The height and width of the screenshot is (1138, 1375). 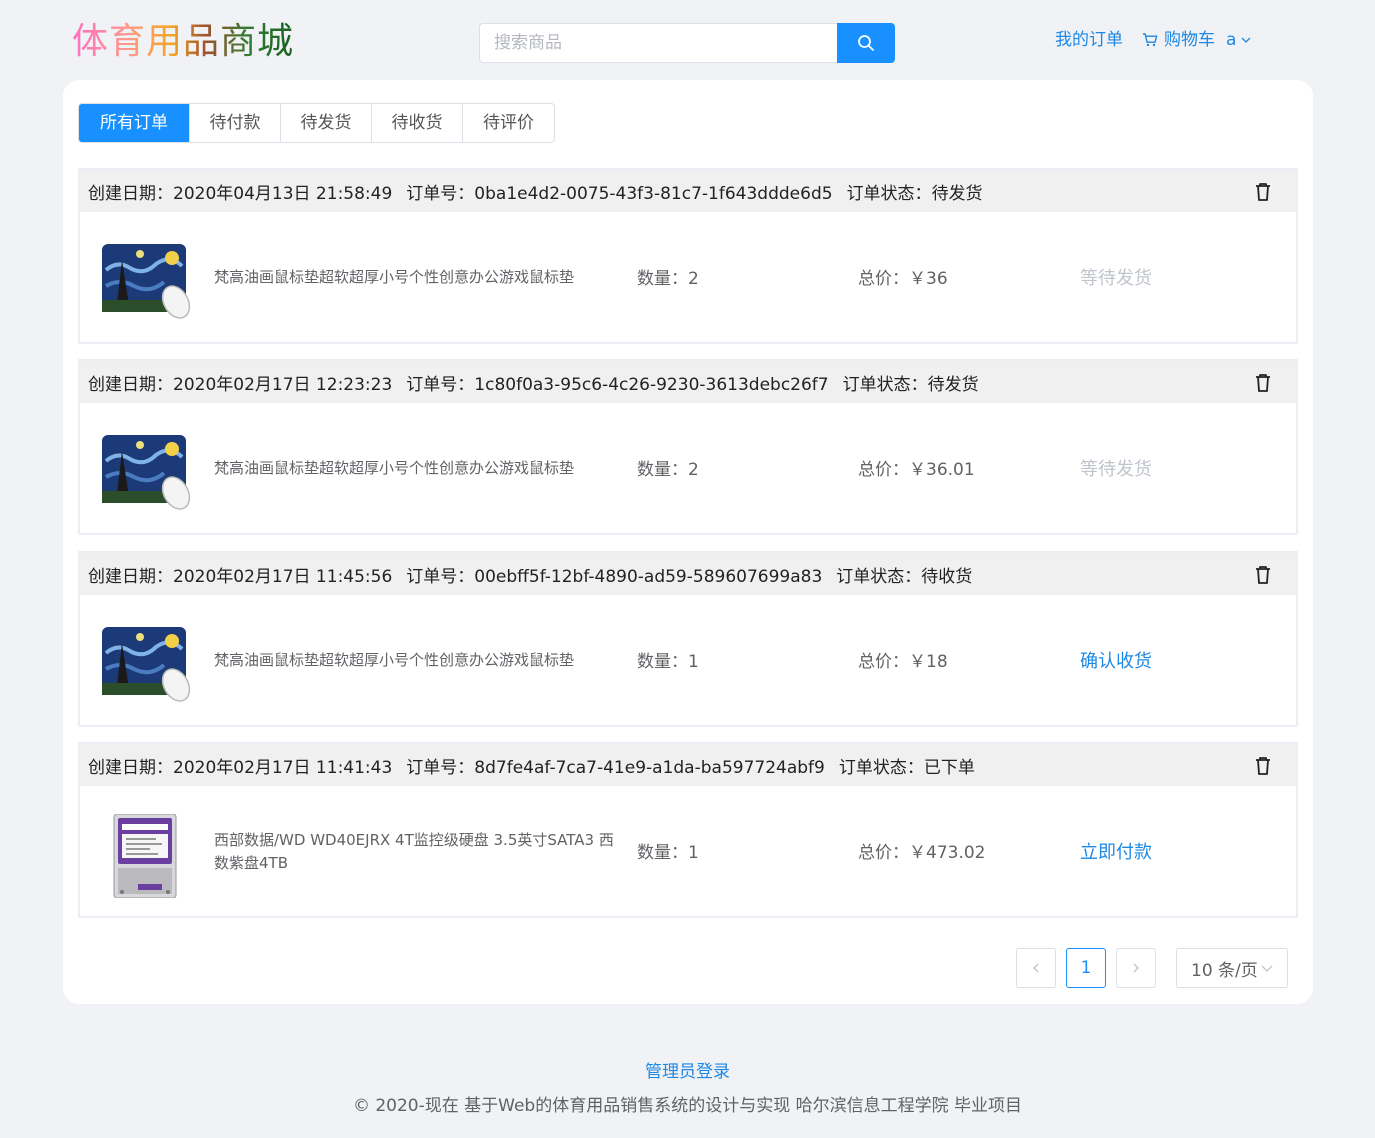 What do you see at coordinates (508, 123) in the screenshot?
I see `tab-pending-review: 待评价` at bounding box center [508, 123].